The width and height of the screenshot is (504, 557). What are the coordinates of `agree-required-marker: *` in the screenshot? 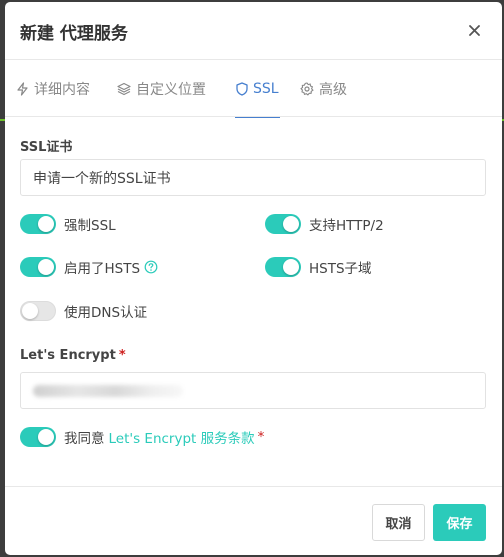 It's located at (261, 437).